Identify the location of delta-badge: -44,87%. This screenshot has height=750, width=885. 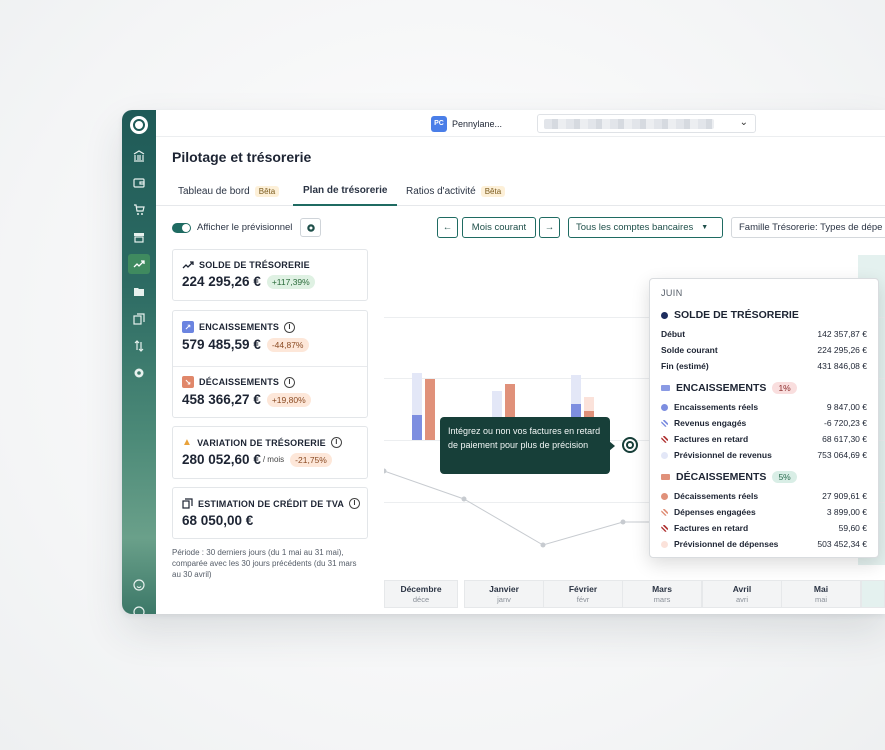
(287, 344).